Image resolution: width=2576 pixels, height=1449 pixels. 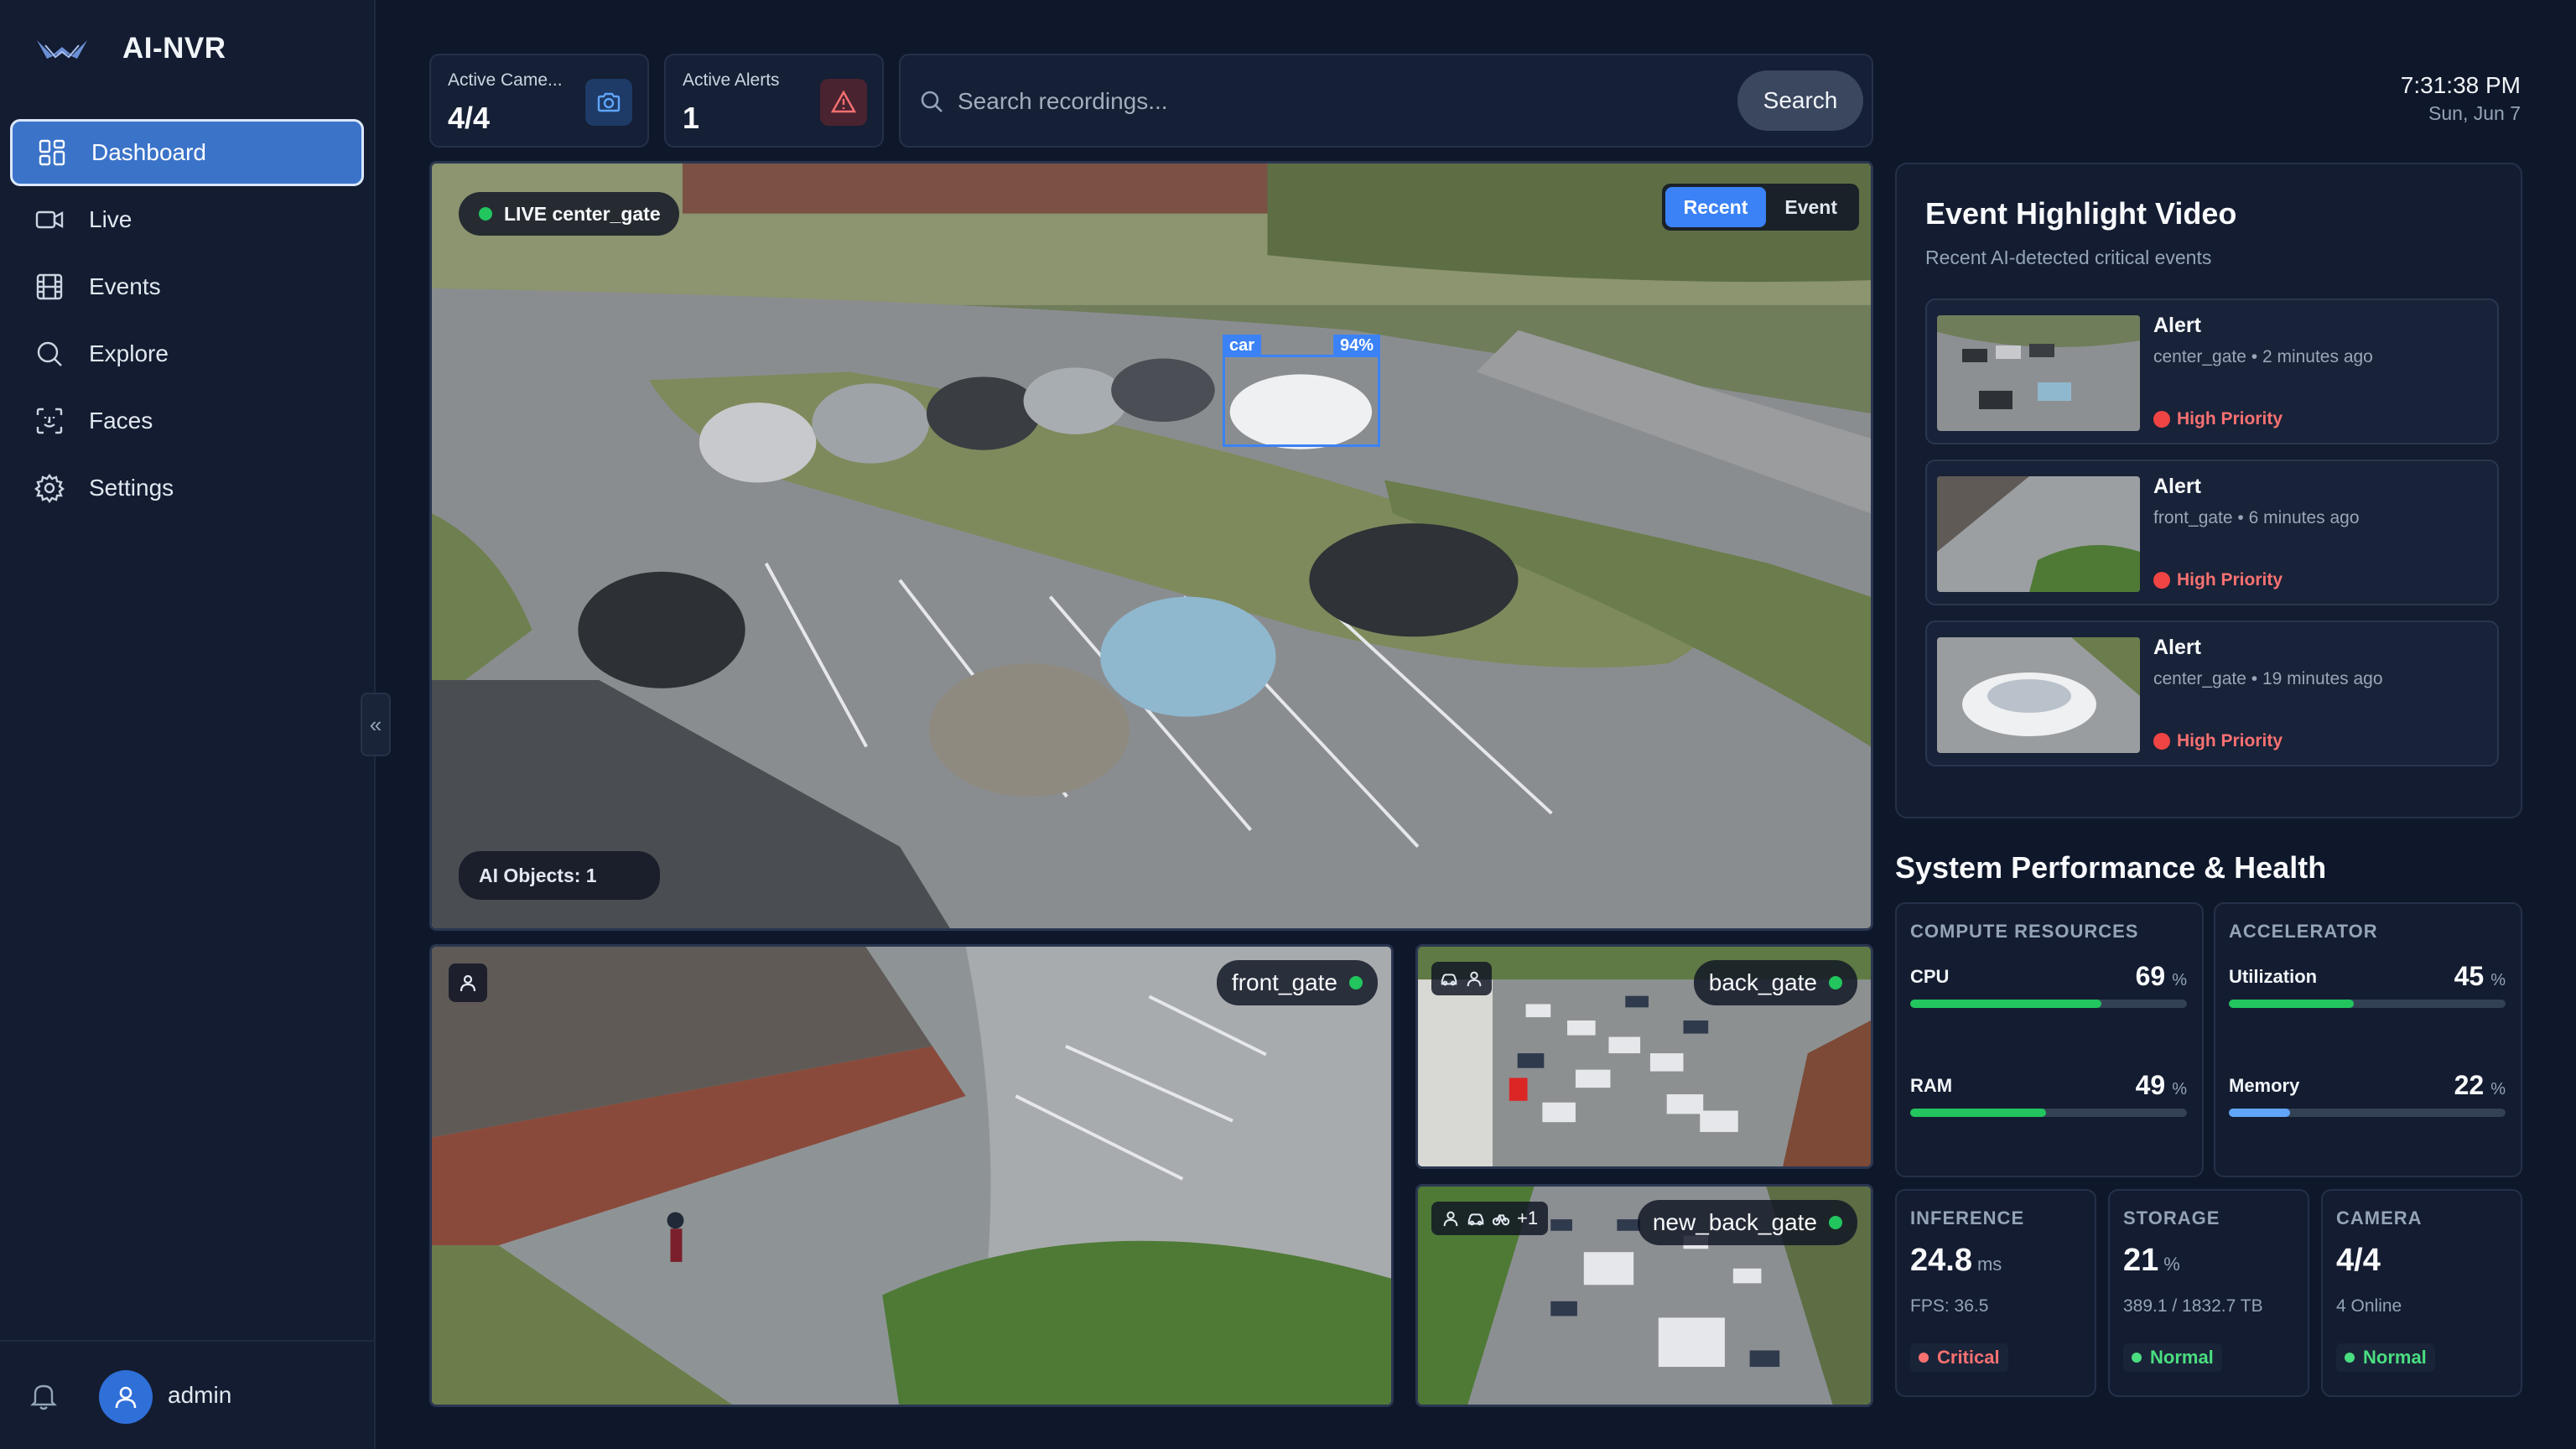 I want to click on camera-value: 4/4, so click(x=2358, y=1260).